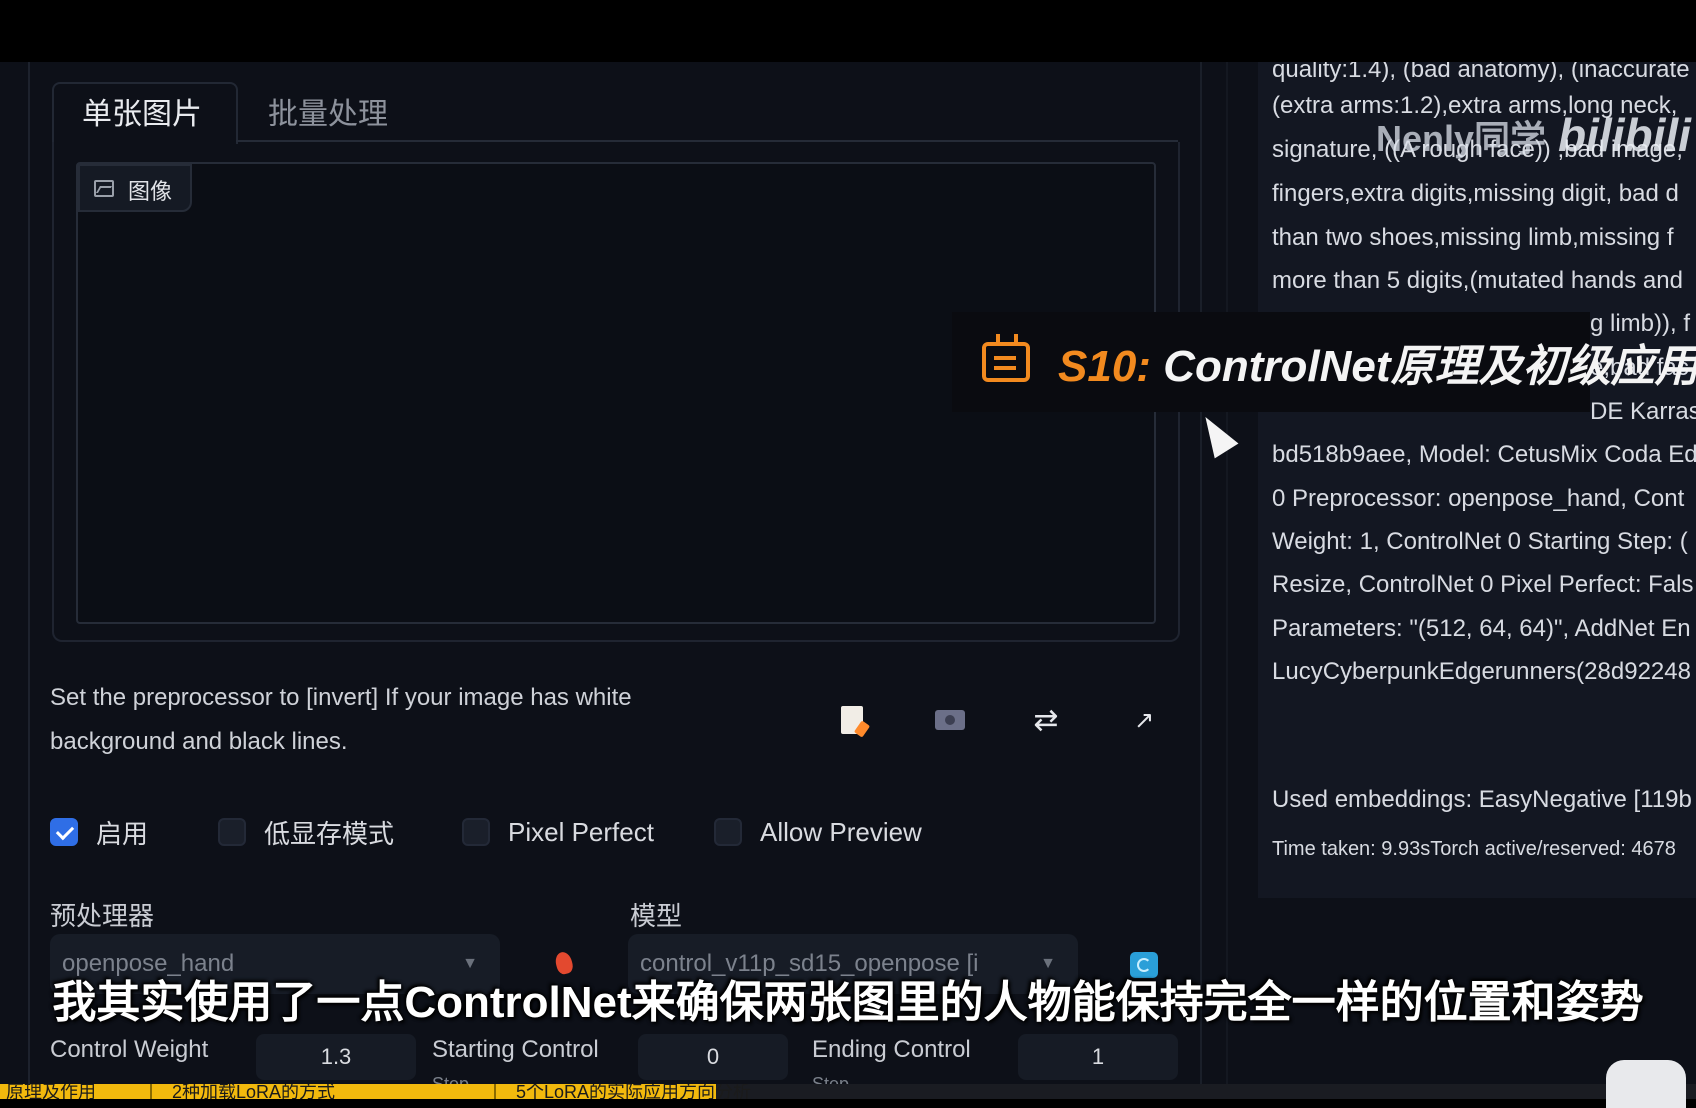 This screenshot has height=1108, width=1696. I want to click on episode-banner: S10: ControlNet原理及初级应用, so click(1324, 362).